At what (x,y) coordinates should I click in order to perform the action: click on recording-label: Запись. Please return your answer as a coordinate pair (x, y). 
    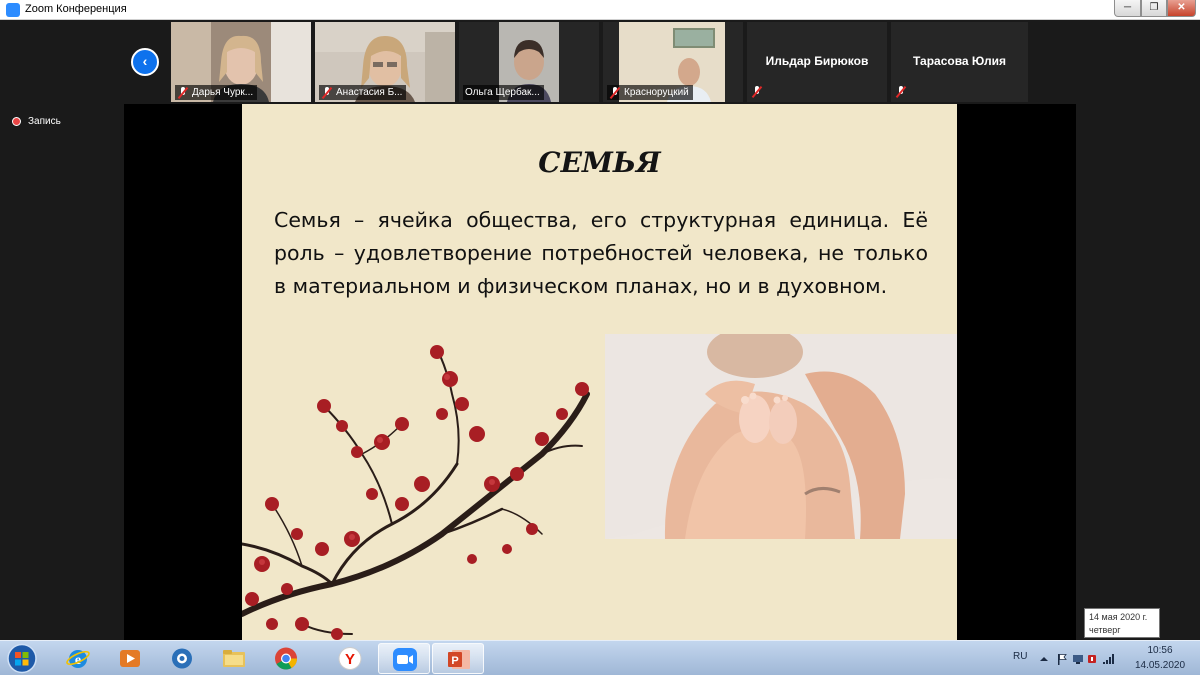
    Looking at the image, I should click on (44, 121).